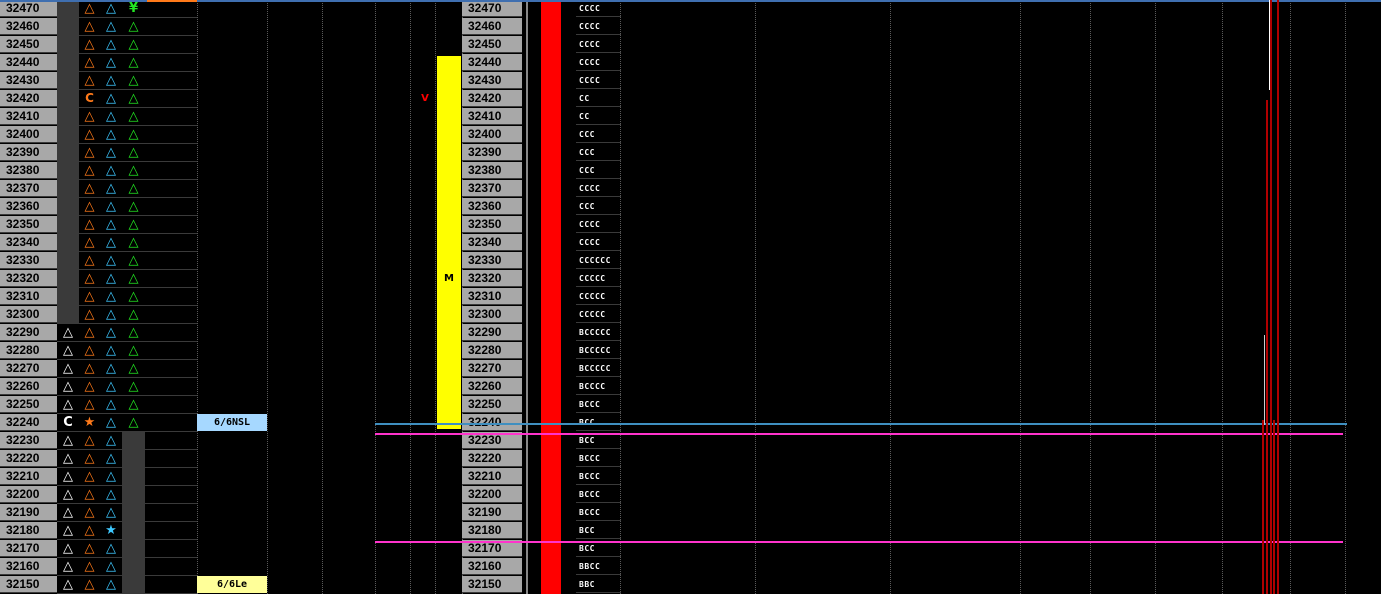 The height and width of the screenshot is (594, 1381). Describe the element at coordinates (690, 45) in the screenshot. I see `ladder-row: 32450 △ △ △ 32450 CCCC` at that location.